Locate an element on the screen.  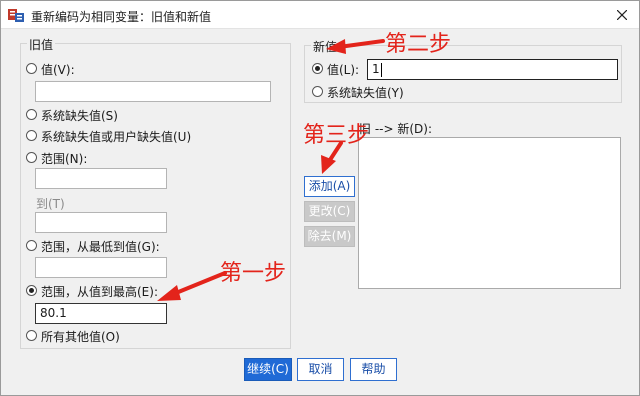
close-icon is located at coordinates (622, 15).